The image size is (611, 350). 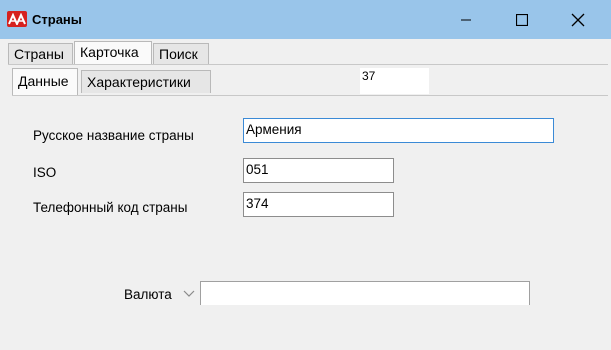 I want to click on minimize-icon, so click(x=466, y=19).